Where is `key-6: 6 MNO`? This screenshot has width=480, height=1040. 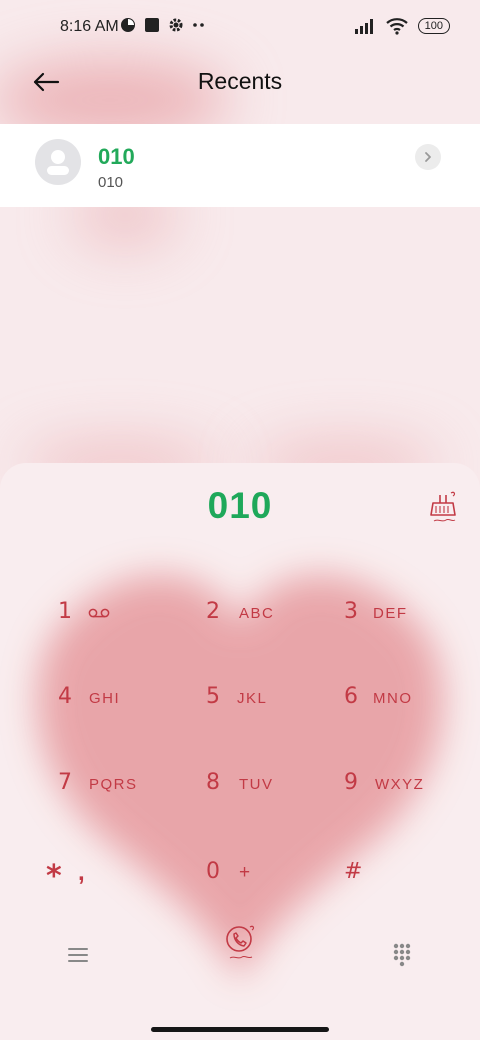
key-6: 6 MNO is located at coordinates (412, 719).